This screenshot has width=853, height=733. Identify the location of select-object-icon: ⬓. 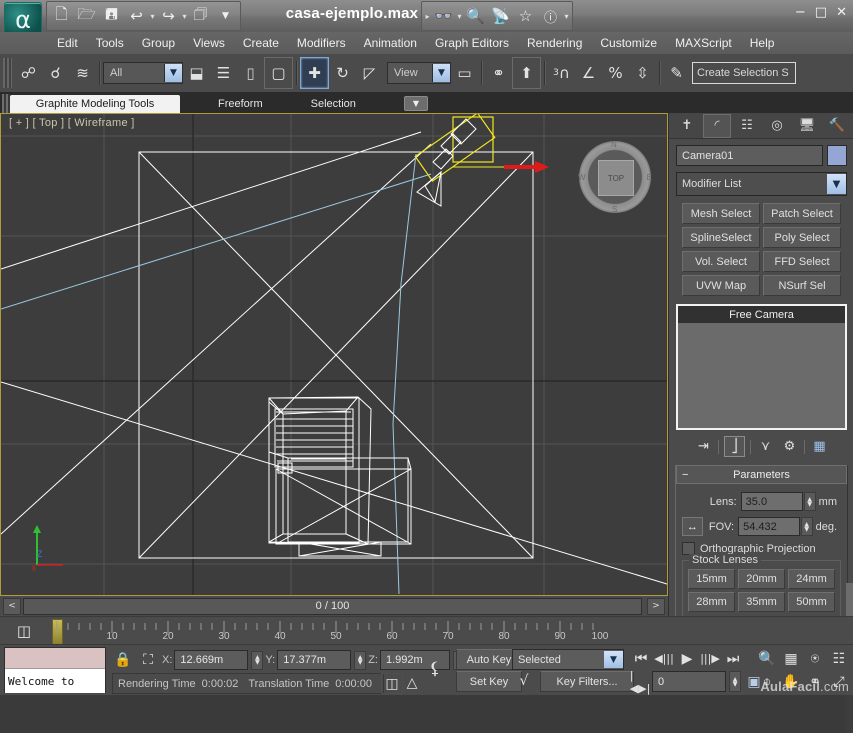
(196, 73).